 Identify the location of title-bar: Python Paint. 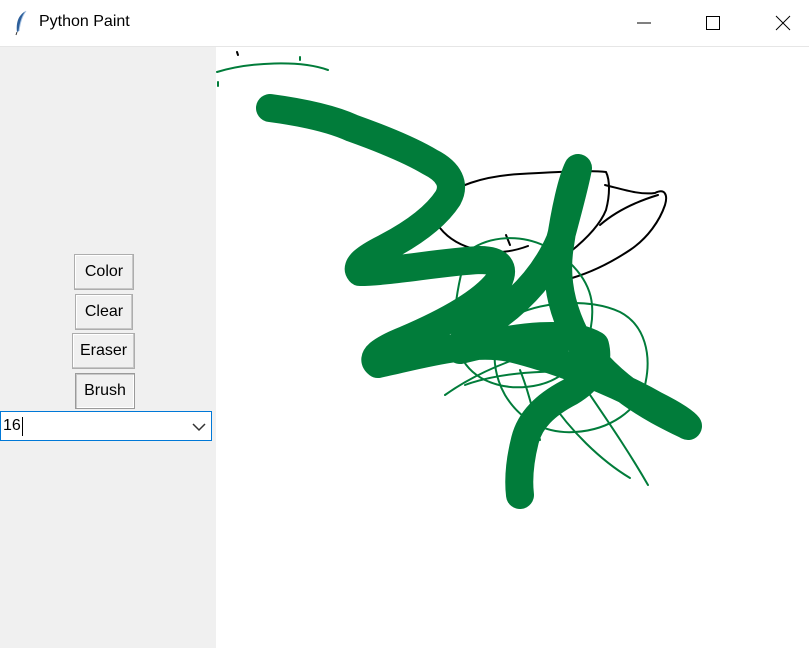
(404, 23).